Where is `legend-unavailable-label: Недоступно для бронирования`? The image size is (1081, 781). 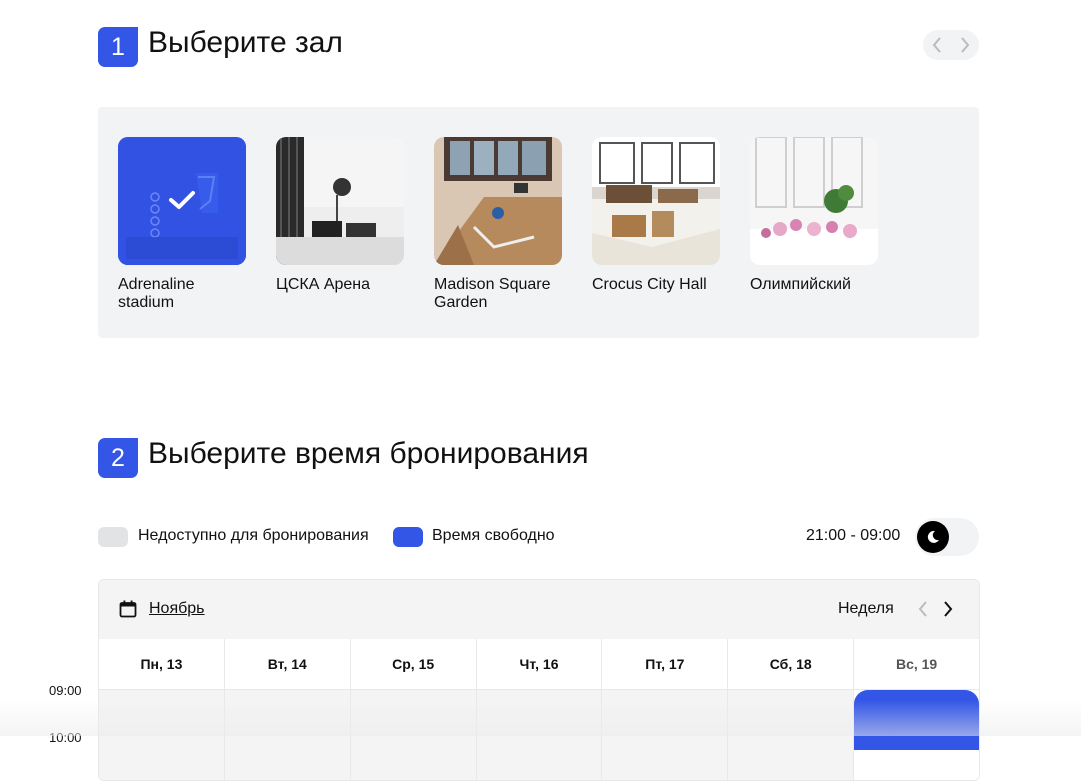 legend-unavailable-label: Недоступно для бронирования is located at coordinates (253, 535).